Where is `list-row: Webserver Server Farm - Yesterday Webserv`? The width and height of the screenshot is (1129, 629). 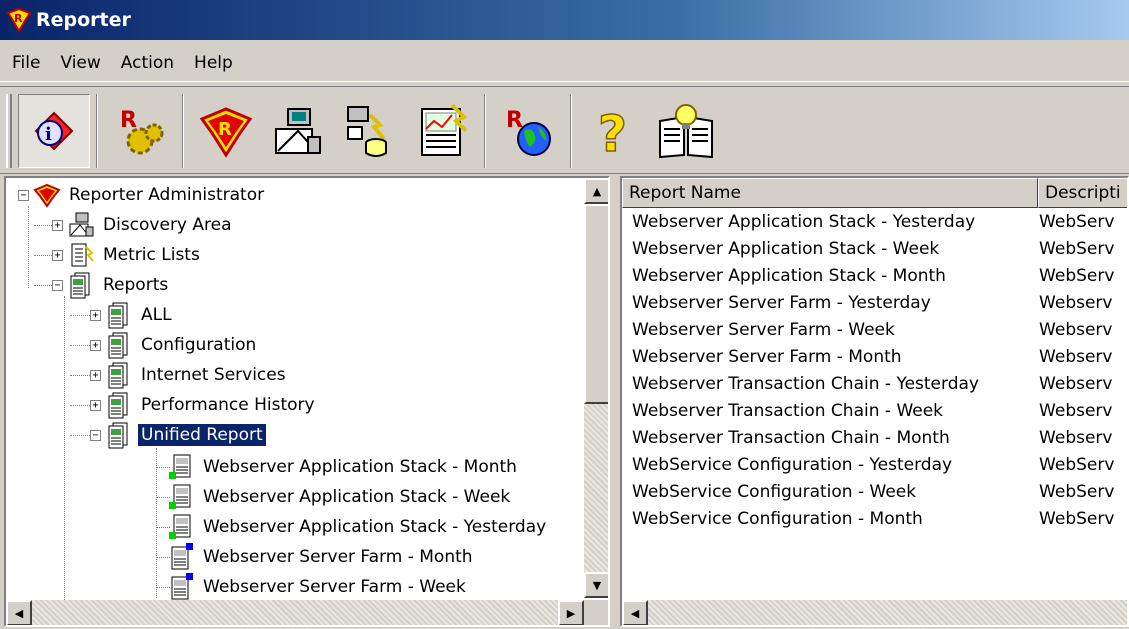
list-row: Webserver Server Farm - Yesterday Webserv is located at coordinates (874, 306).